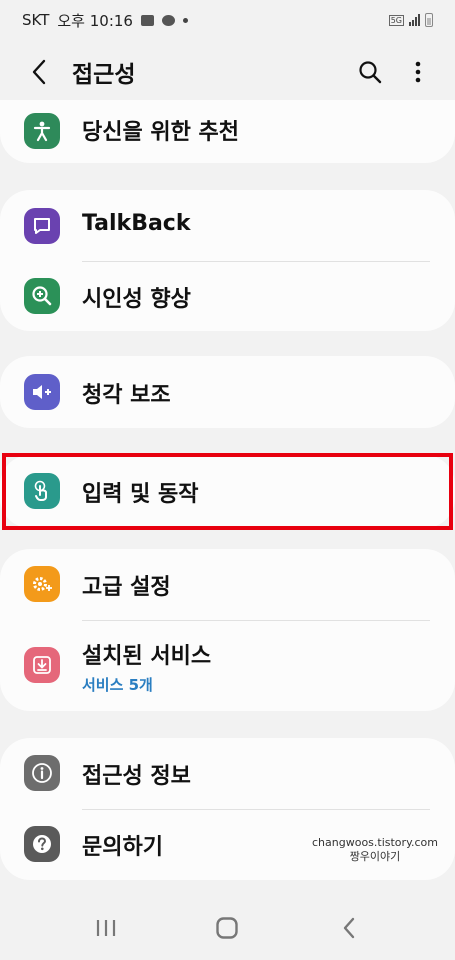  I want to click on magnifier-plus-icon, so click(42, 296).